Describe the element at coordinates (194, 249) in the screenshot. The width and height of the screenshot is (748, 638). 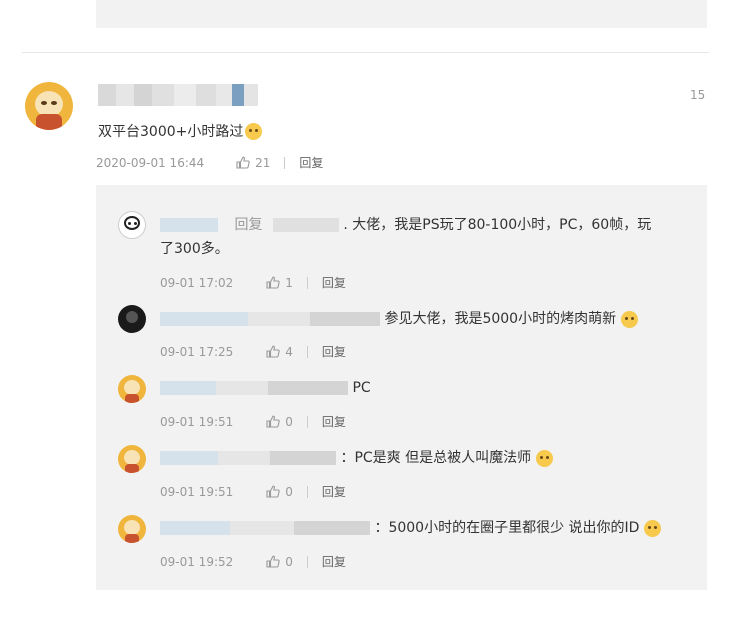
I see `reply-text-line2: 了300多。` at that location.